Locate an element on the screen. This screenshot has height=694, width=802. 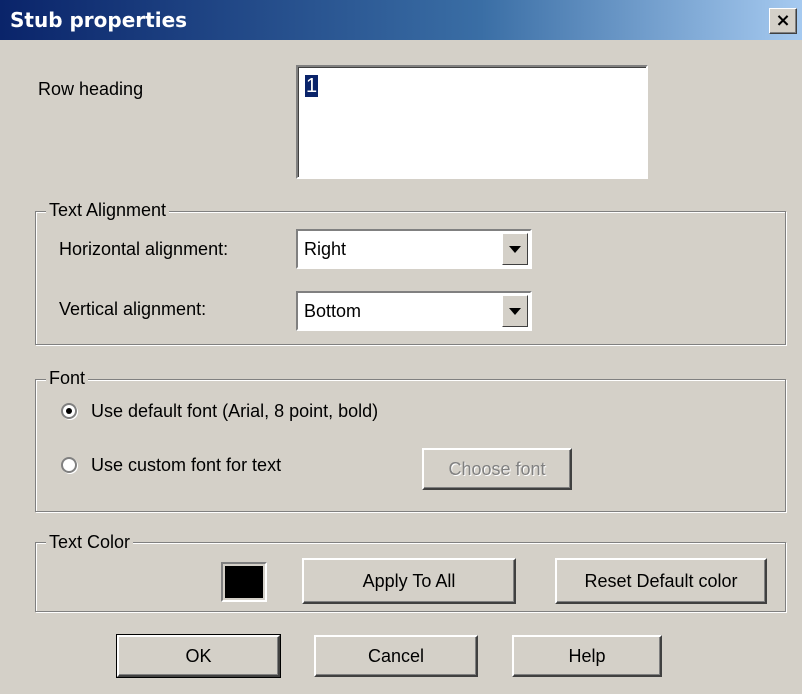
horizontal-alignment-label: Horizontal alignment: is located at coordinates (144, 249).